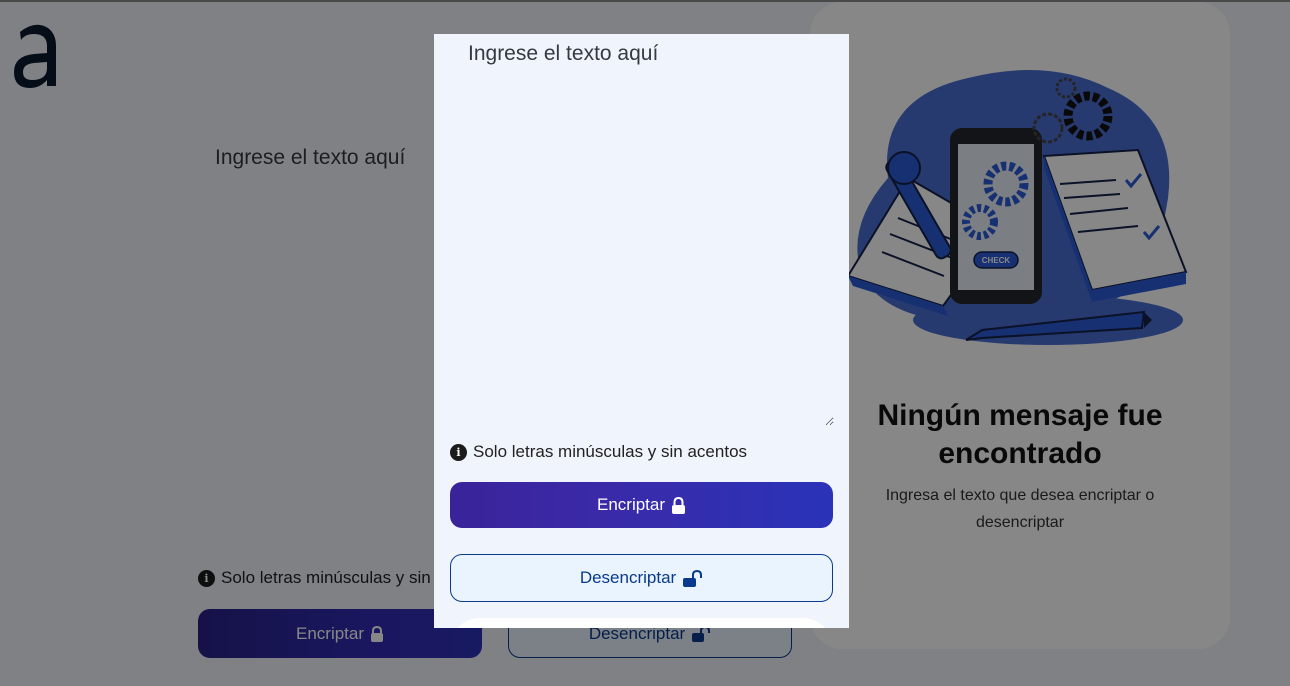 This screenshot has width=1290, height=686. What do you see at coordinates (631, 504) in the screenshot?
I see `encrypt-button-label: Encriptar` at bounding box center [631, 504].